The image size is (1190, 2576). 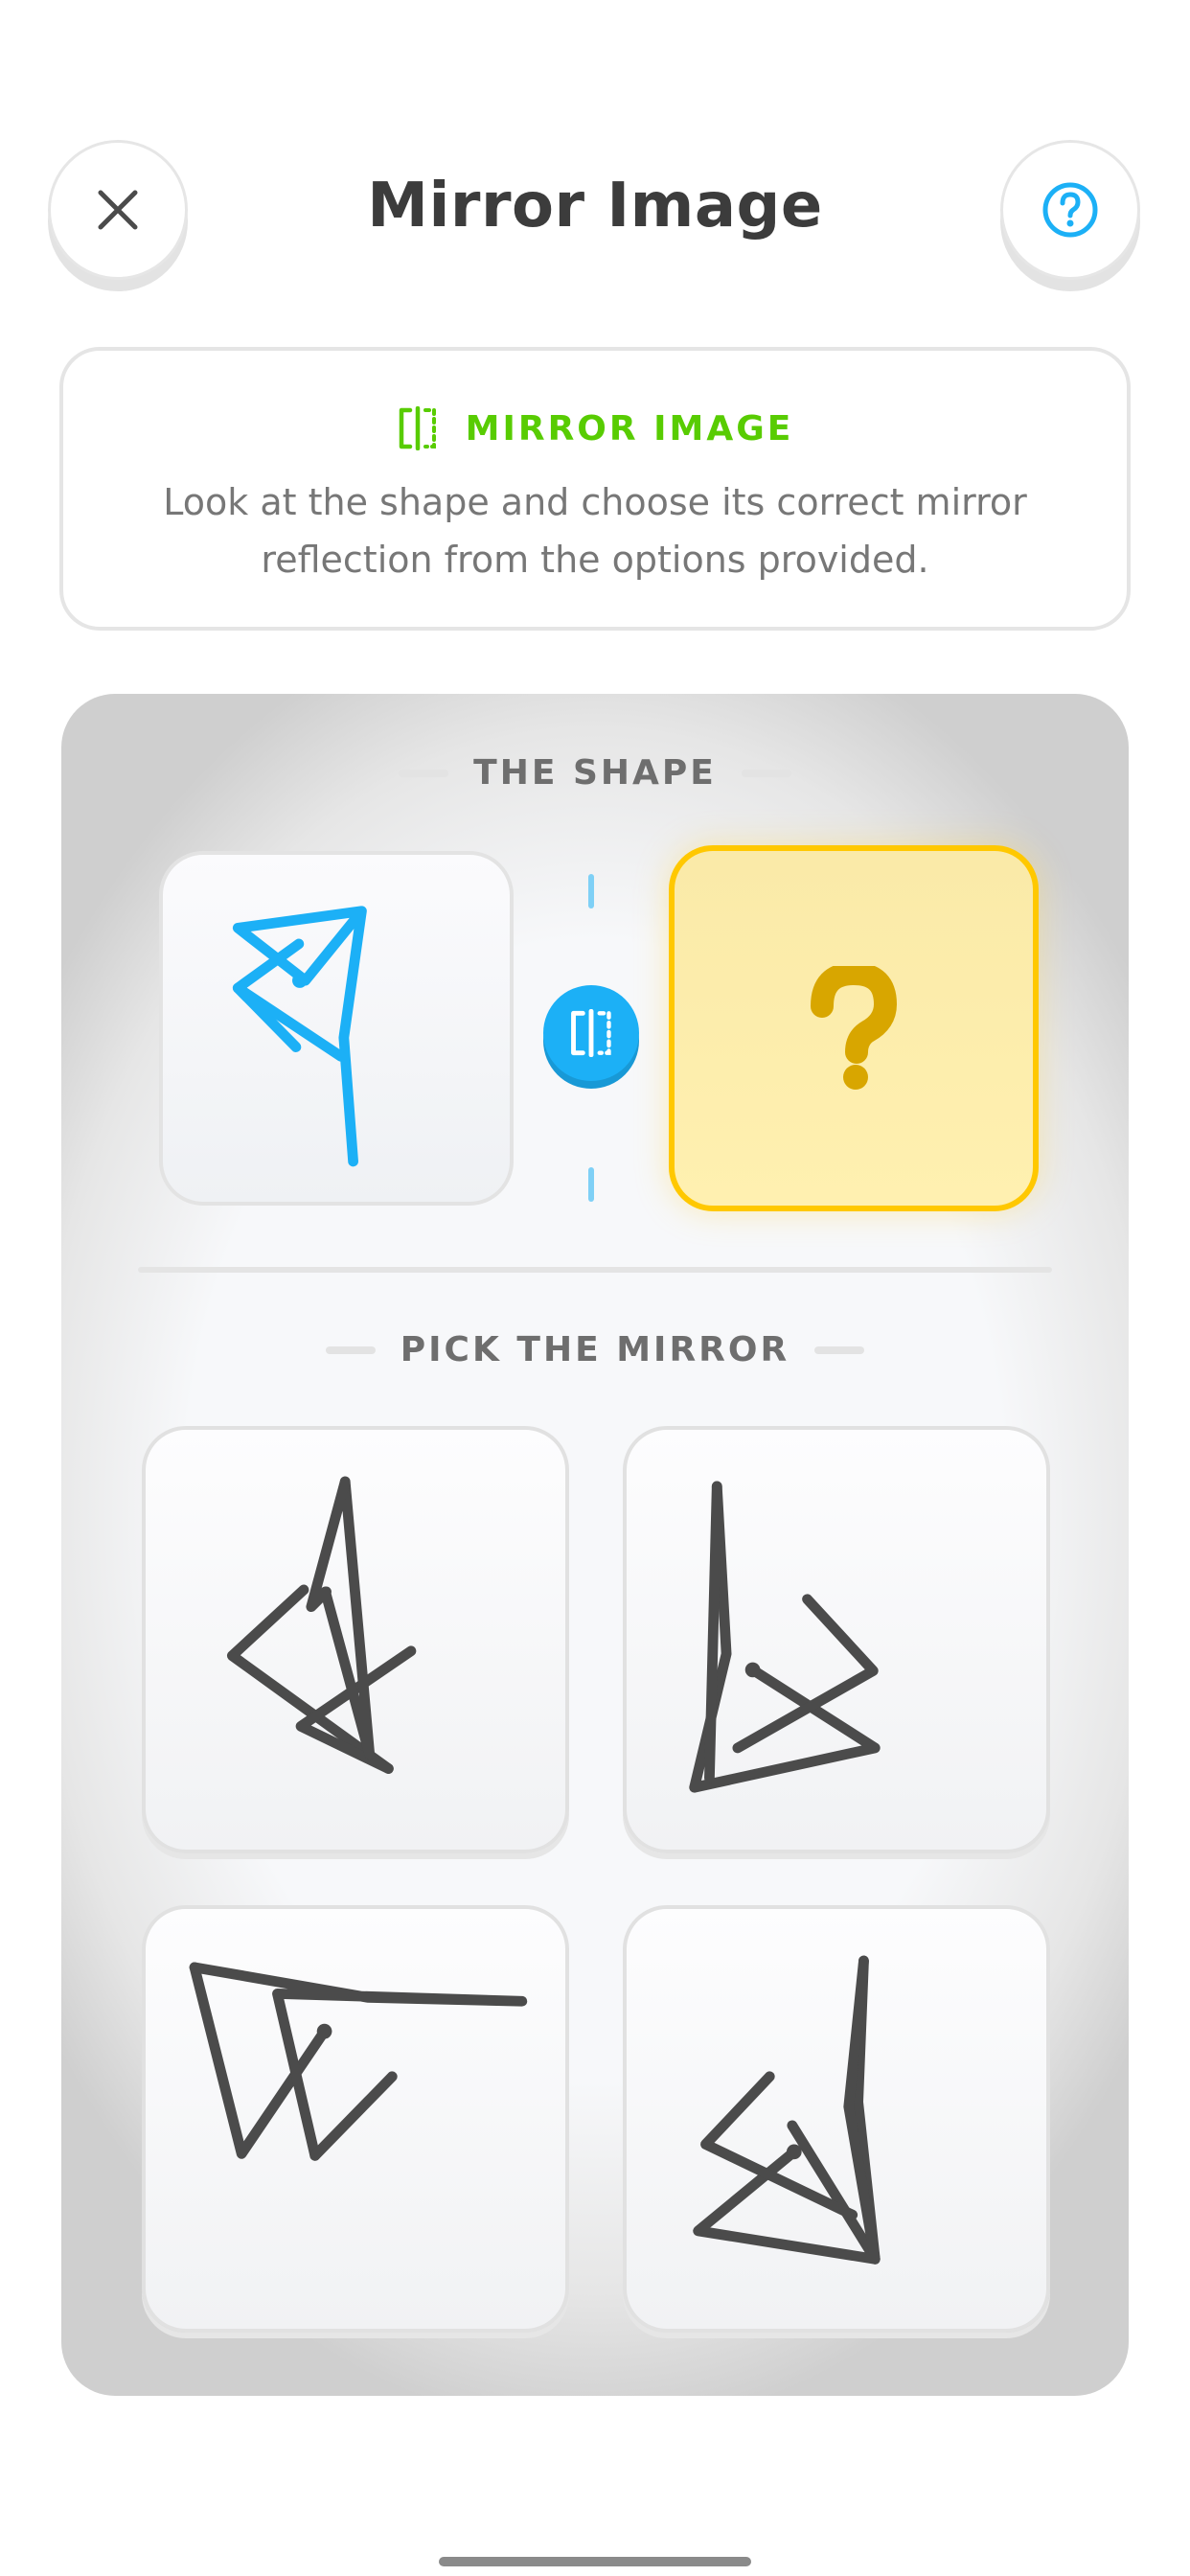 I want to click on option-3-shape, so click(x=358, y=2061).